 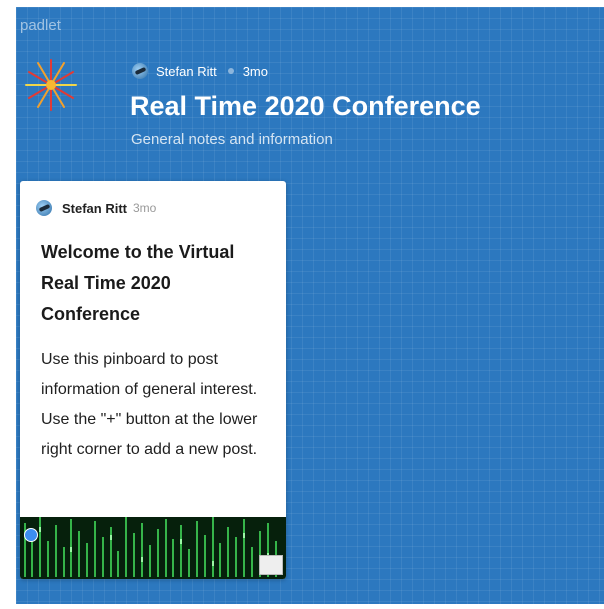 I want to click on board-timestamp: 3mo, so click(x=255, y=71).